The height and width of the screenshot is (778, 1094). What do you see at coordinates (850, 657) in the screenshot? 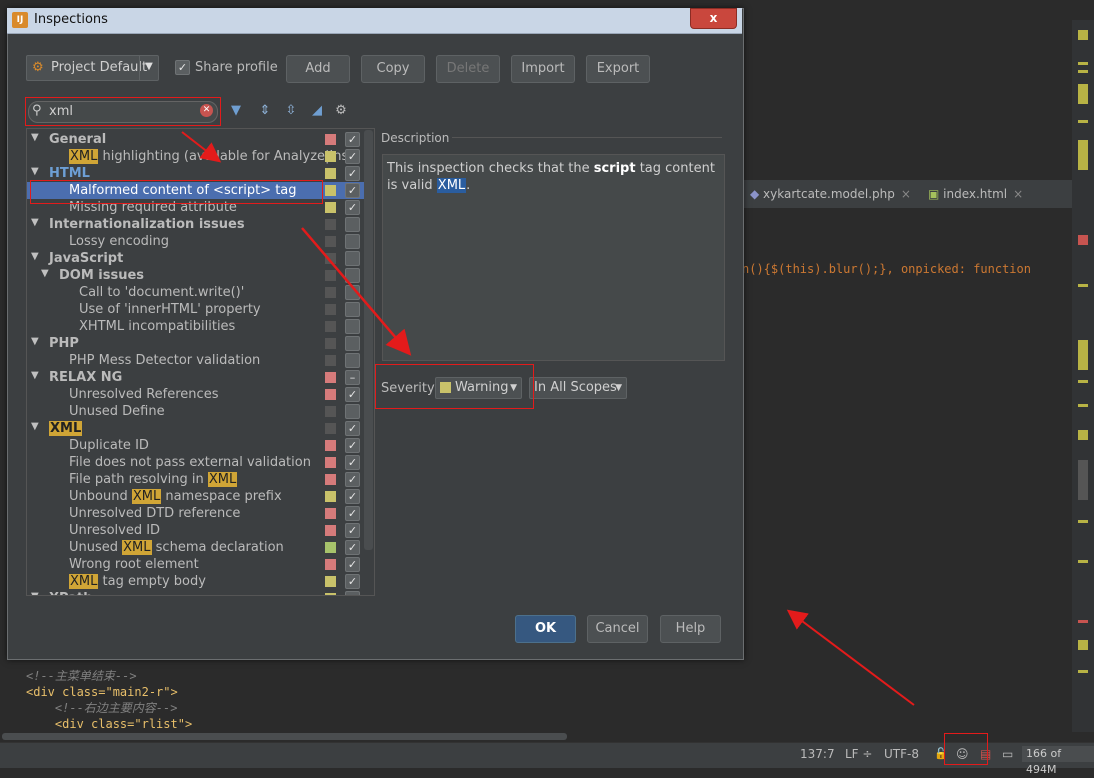
I see `arrow-from-status-icon` at bounding box center [850, 657].